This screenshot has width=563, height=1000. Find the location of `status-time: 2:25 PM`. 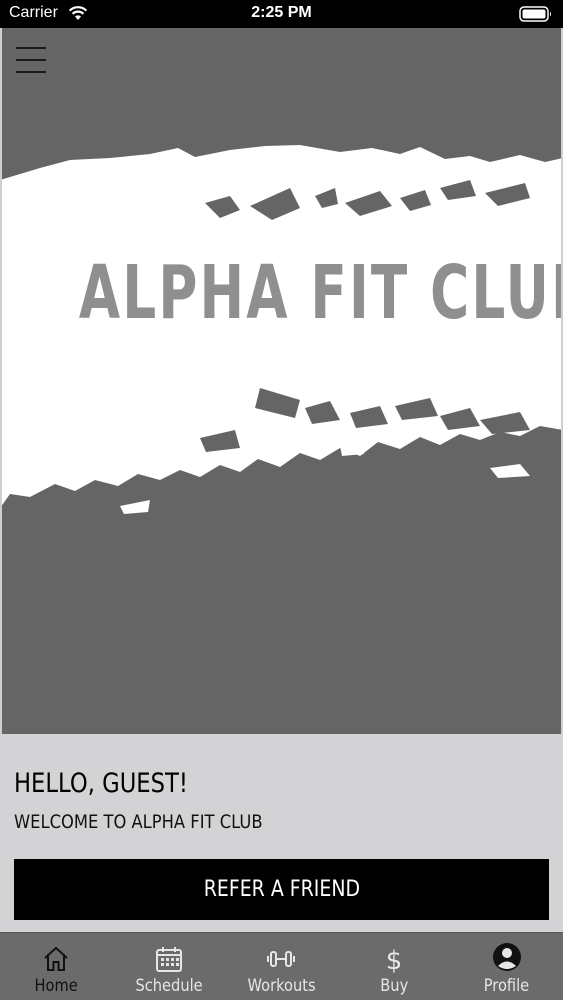

status-time: 2:25 PM is located at coordinates (281, 12).